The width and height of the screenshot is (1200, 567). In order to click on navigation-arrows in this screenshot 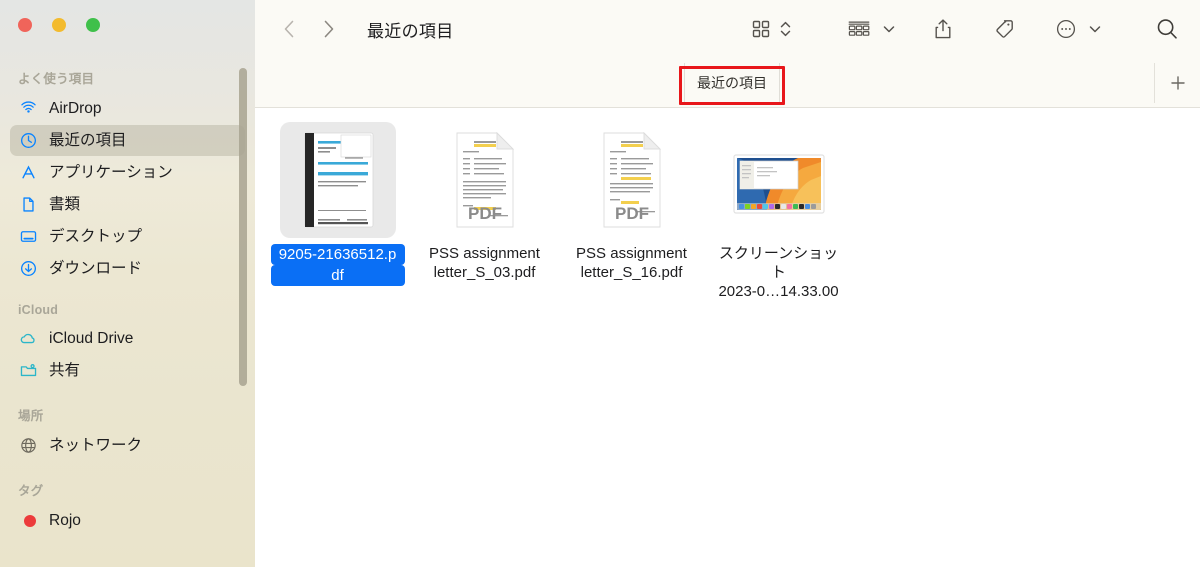, I will do `click(309, 29)`.